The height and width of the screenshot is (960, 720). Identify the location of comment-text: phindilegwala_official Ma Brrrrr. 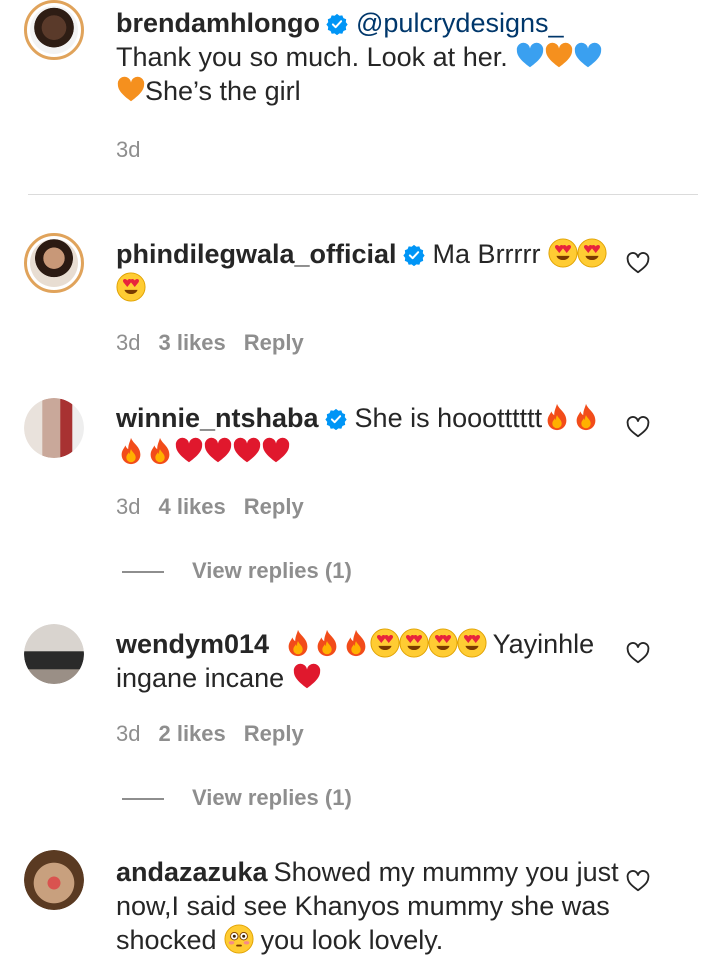
(371, 271).